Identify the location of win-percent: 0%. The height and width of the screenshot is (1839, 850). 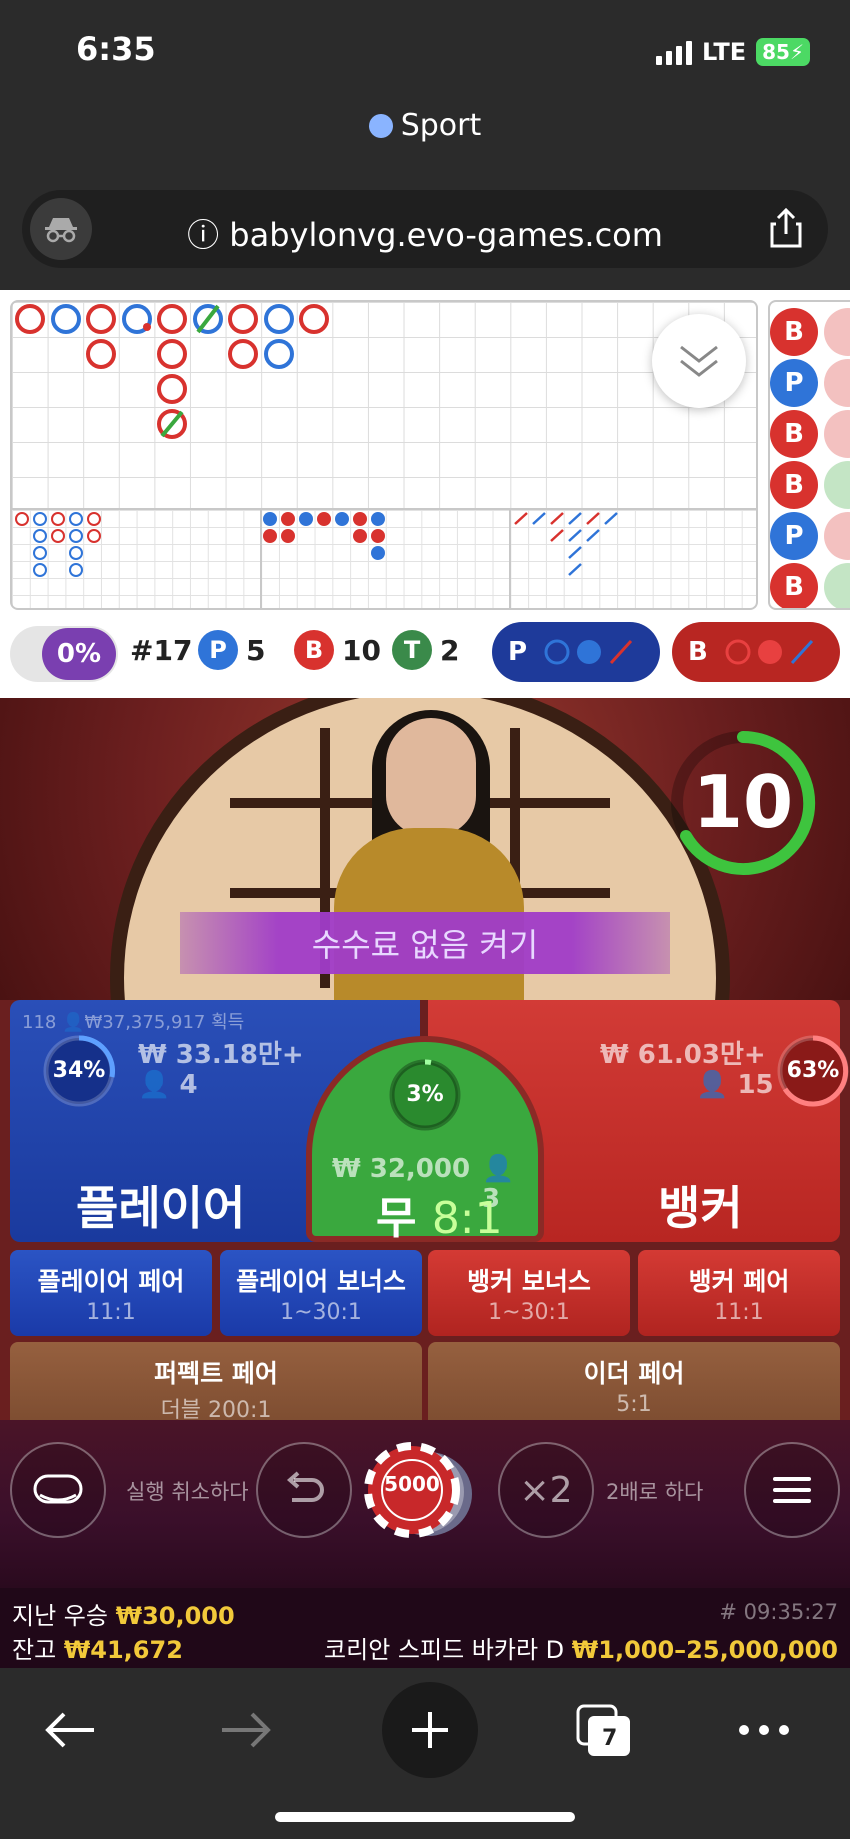
(79, 654).